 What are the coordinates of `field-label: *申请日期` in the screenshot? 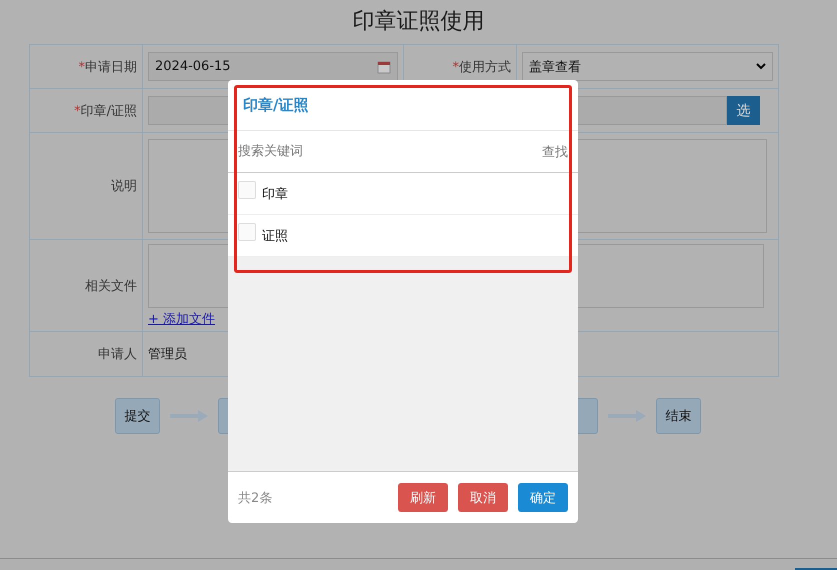 It's located at (107, 67).